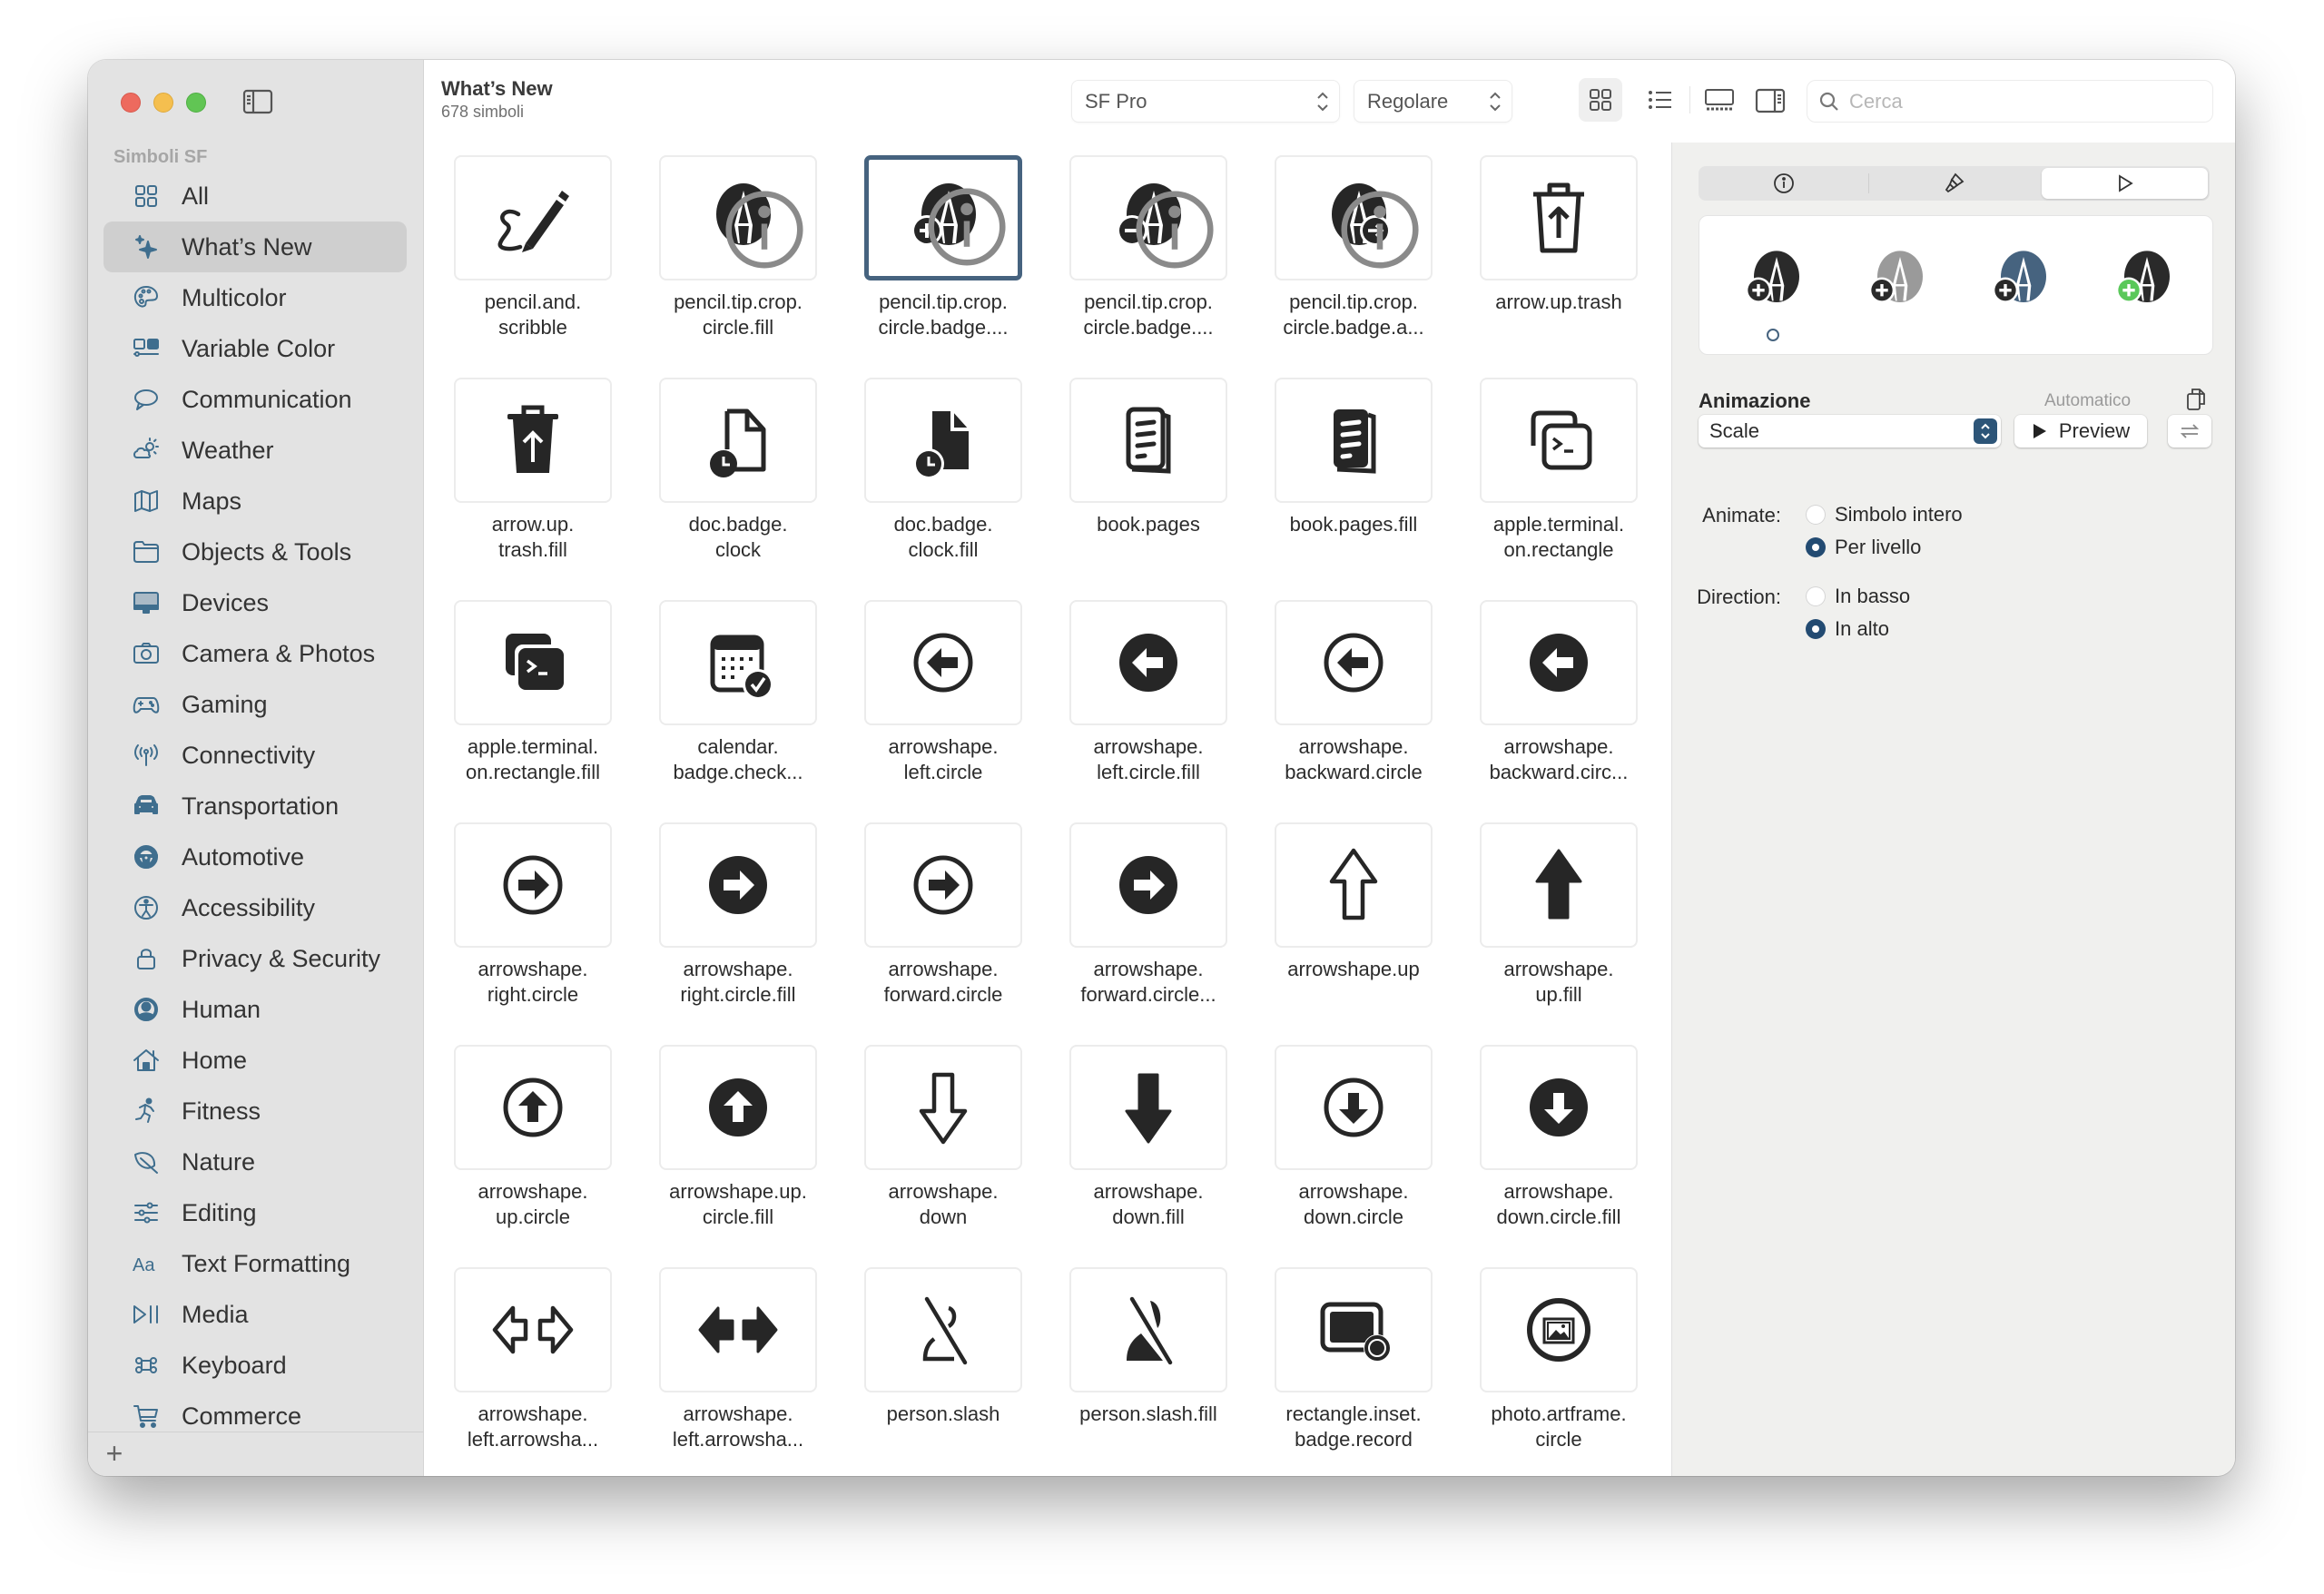 The image size is (2324, 1594). Describe the element at coordinates (1719, 100) in the screenshot. I see `gallery-view-button` at that location.